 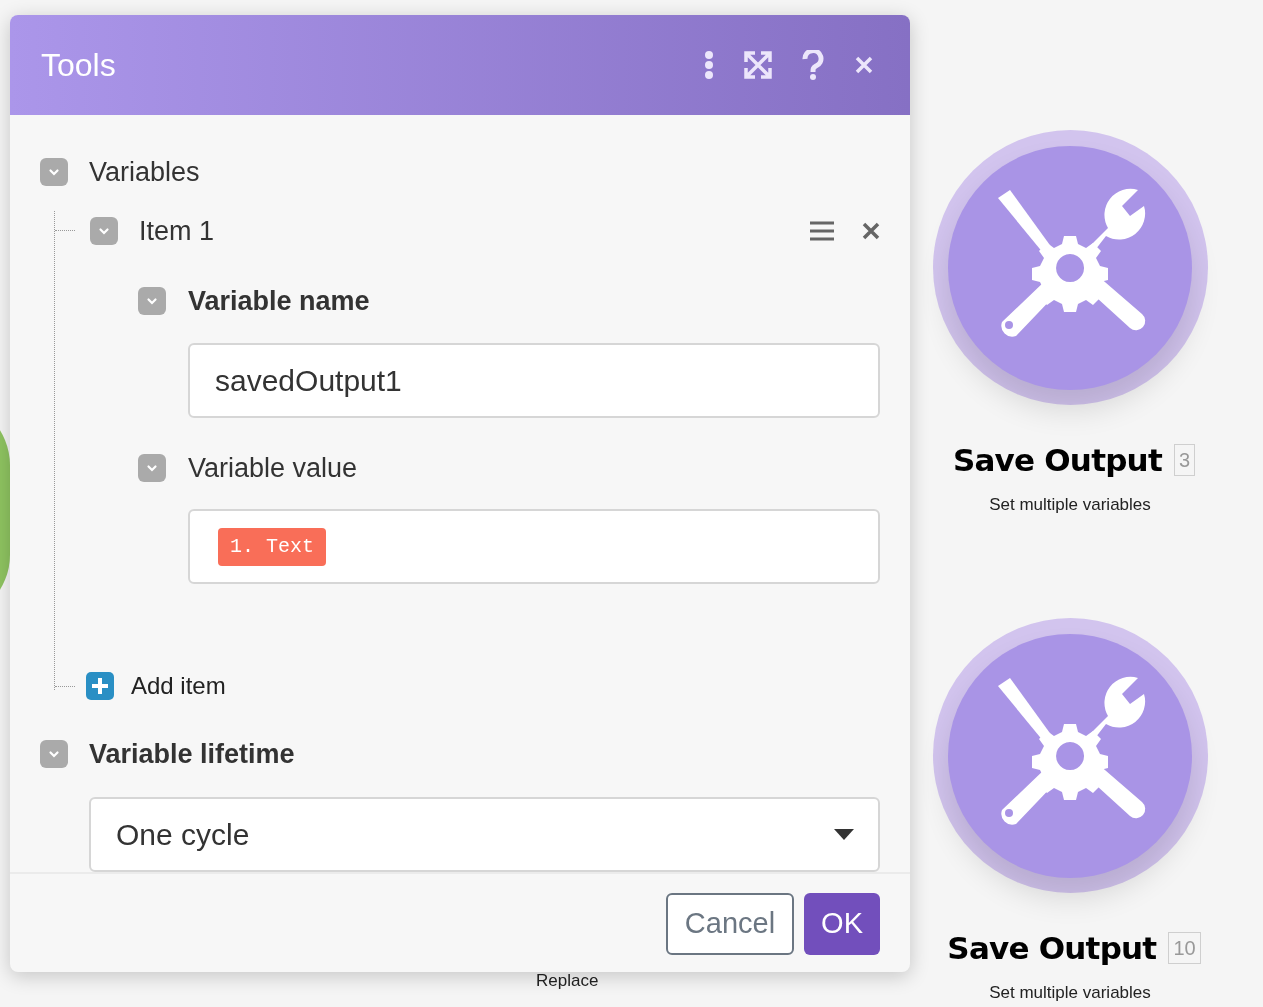 What do you see at coordinates (567, 981) in the screenshot?
I see `module-subtitle: Replace` at bounding box center [567, 981].